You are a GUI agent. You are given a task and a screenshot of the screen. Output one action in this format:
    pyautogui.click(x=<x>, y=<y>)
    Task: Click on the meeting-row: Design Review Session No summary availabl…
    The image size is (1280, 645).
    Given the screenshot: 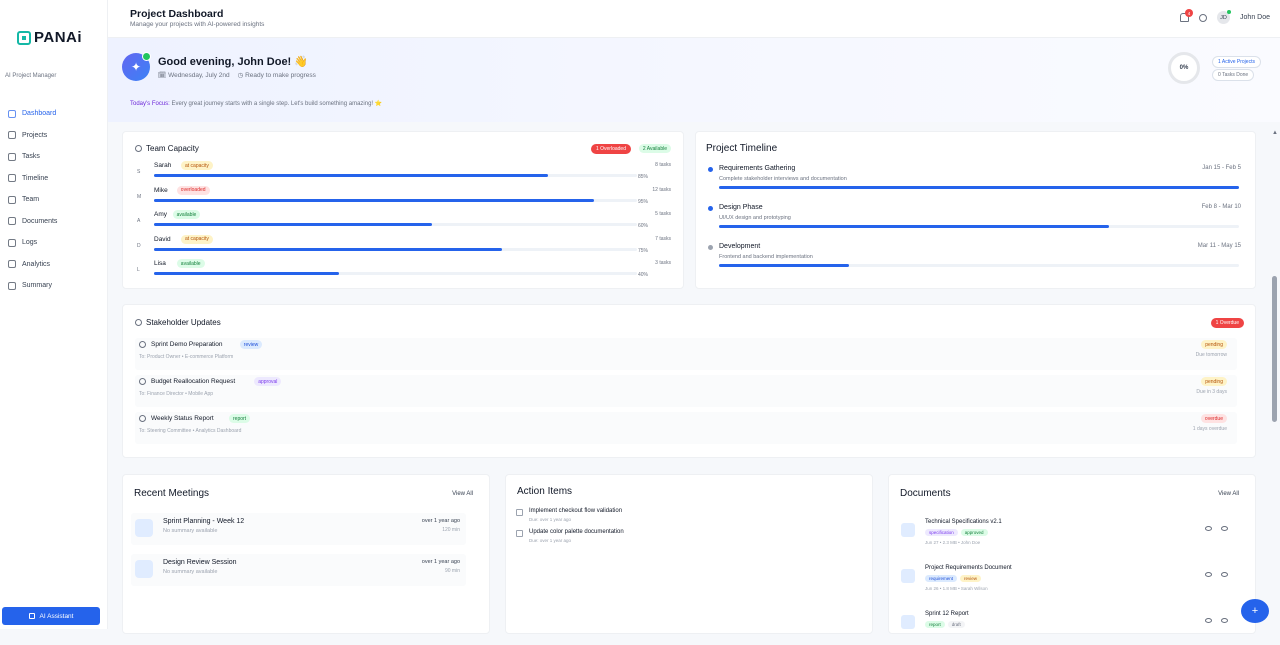 What is the action you would take?
    pyautogui.click(x=298, y=570)
    